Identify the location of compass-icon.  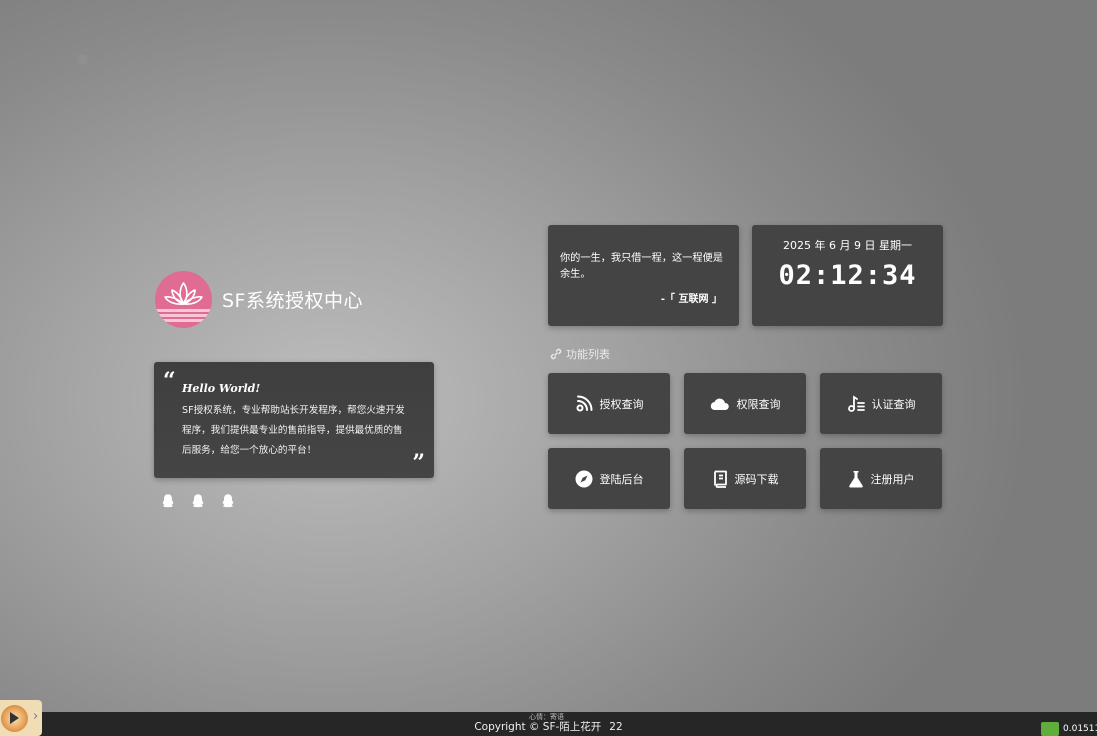
(583, 478).